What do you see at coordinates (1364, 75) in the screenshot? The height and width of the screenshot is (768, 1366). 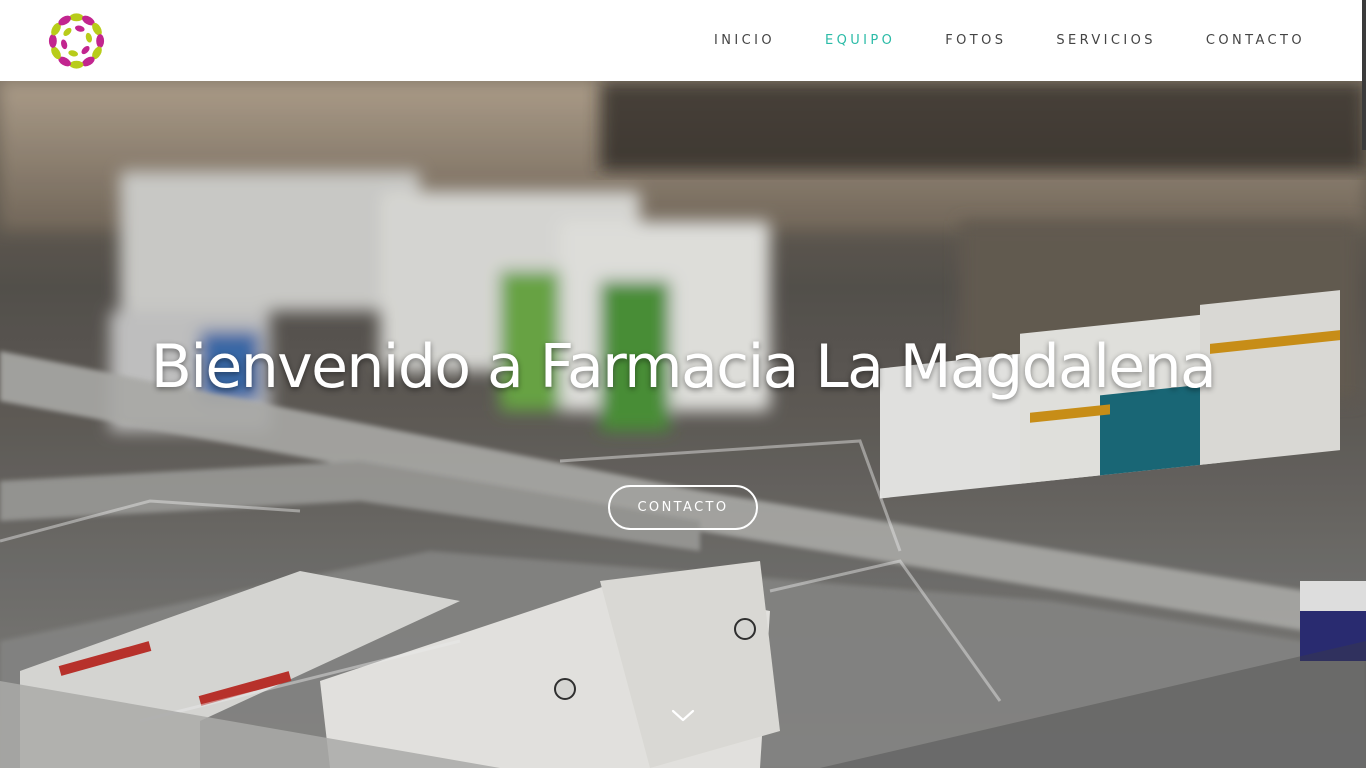 I see `page-scrollbar` at bounding box center [1364, 75].